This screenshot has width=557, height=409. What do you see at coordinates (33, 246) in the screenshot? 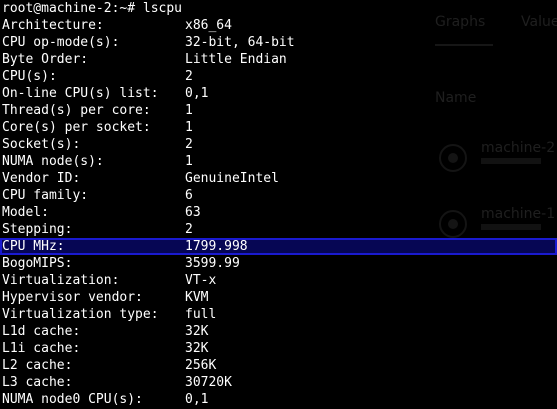
I see `field-key: CPU MHz:` at bounding box center [33, 246].